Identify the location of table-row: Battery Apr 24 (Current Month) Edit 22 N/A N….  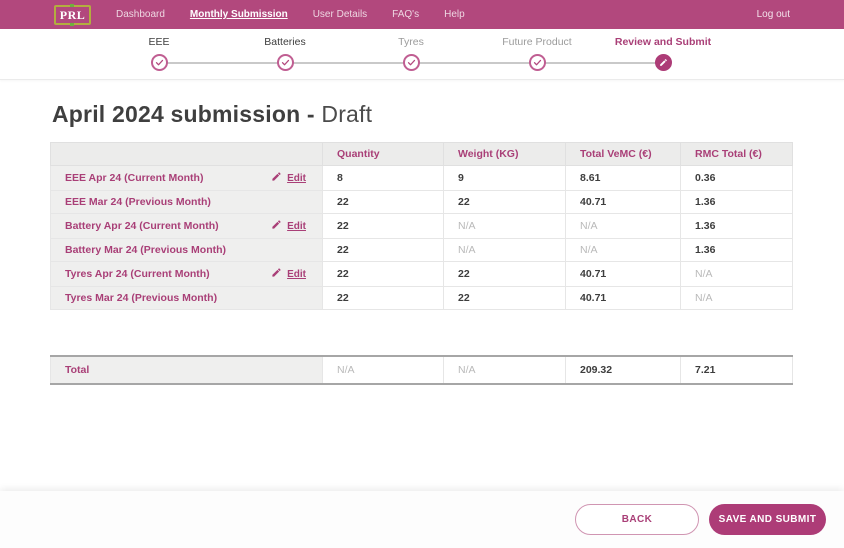
(421, 226).